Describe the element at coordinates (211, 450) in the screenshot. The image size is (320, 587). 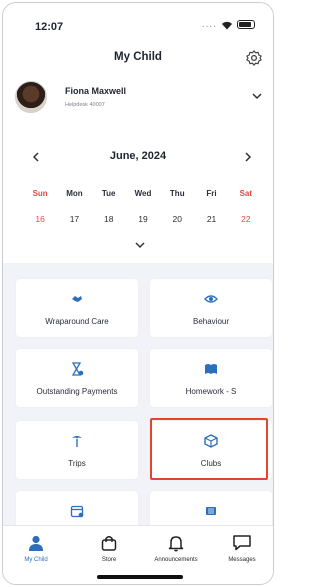
I see `tile-clubs: Clubs` at that location.